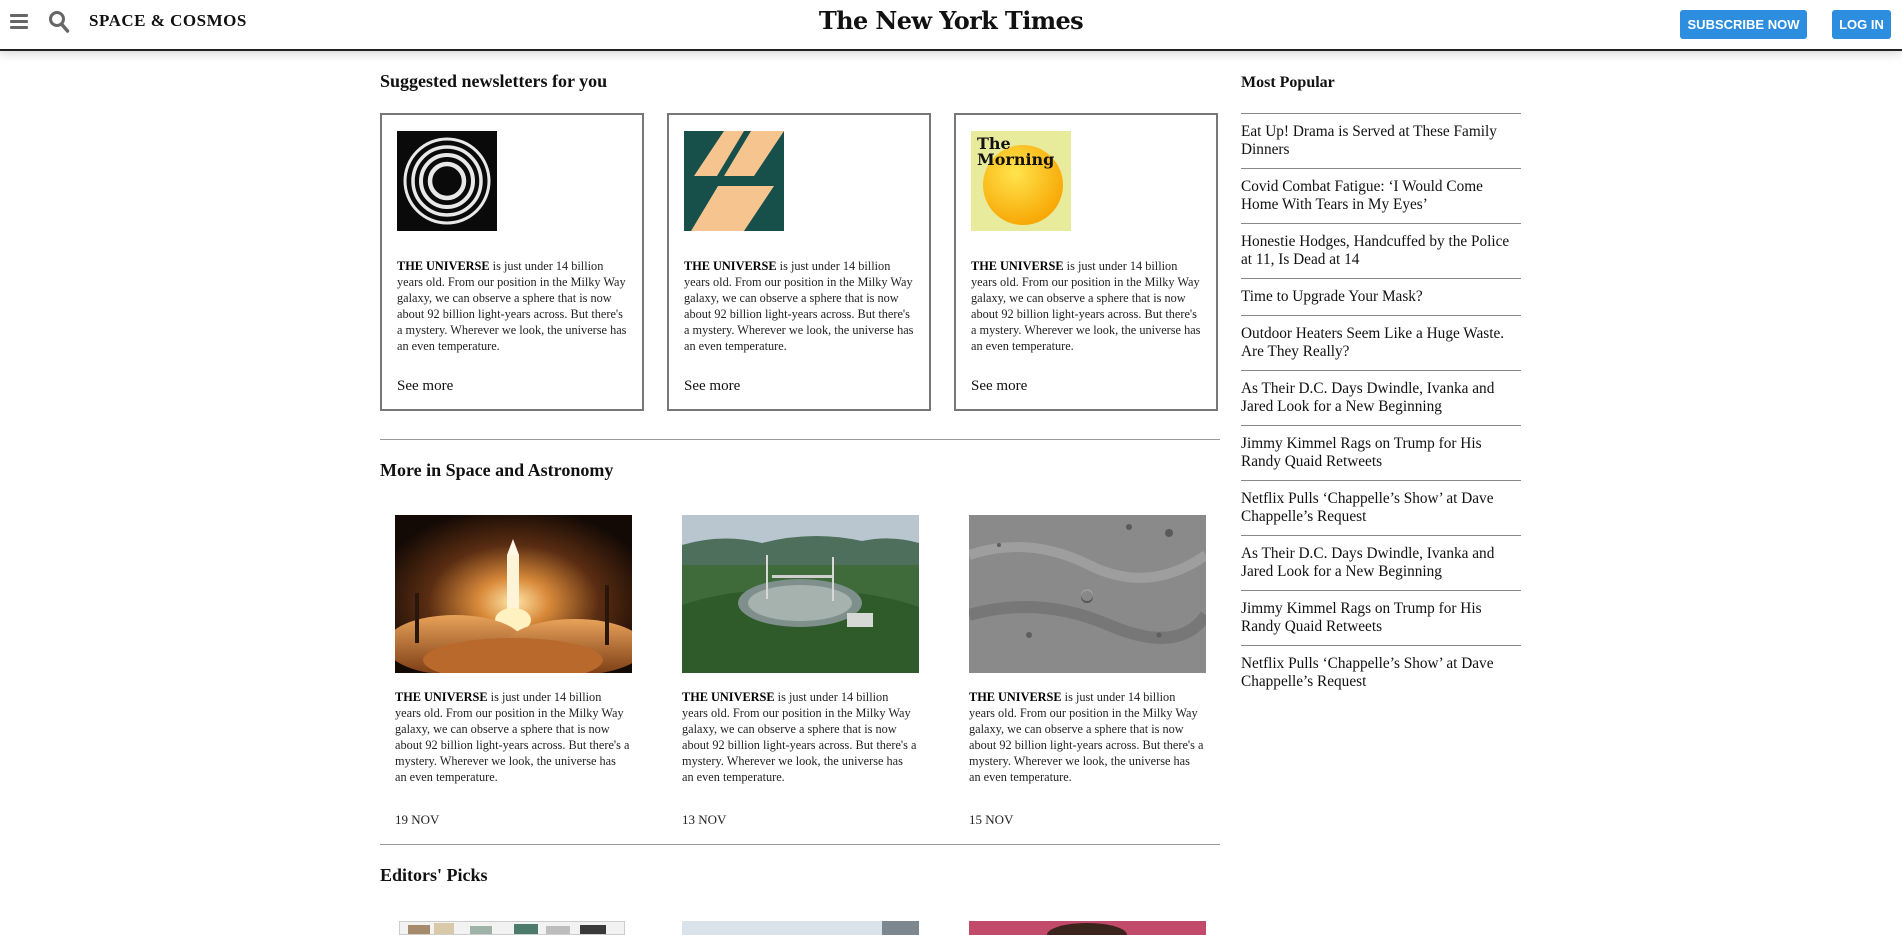  Describe the element at coordinates (513, 594) in the screenshot. I see `article-image-rocket-launch` at that location.